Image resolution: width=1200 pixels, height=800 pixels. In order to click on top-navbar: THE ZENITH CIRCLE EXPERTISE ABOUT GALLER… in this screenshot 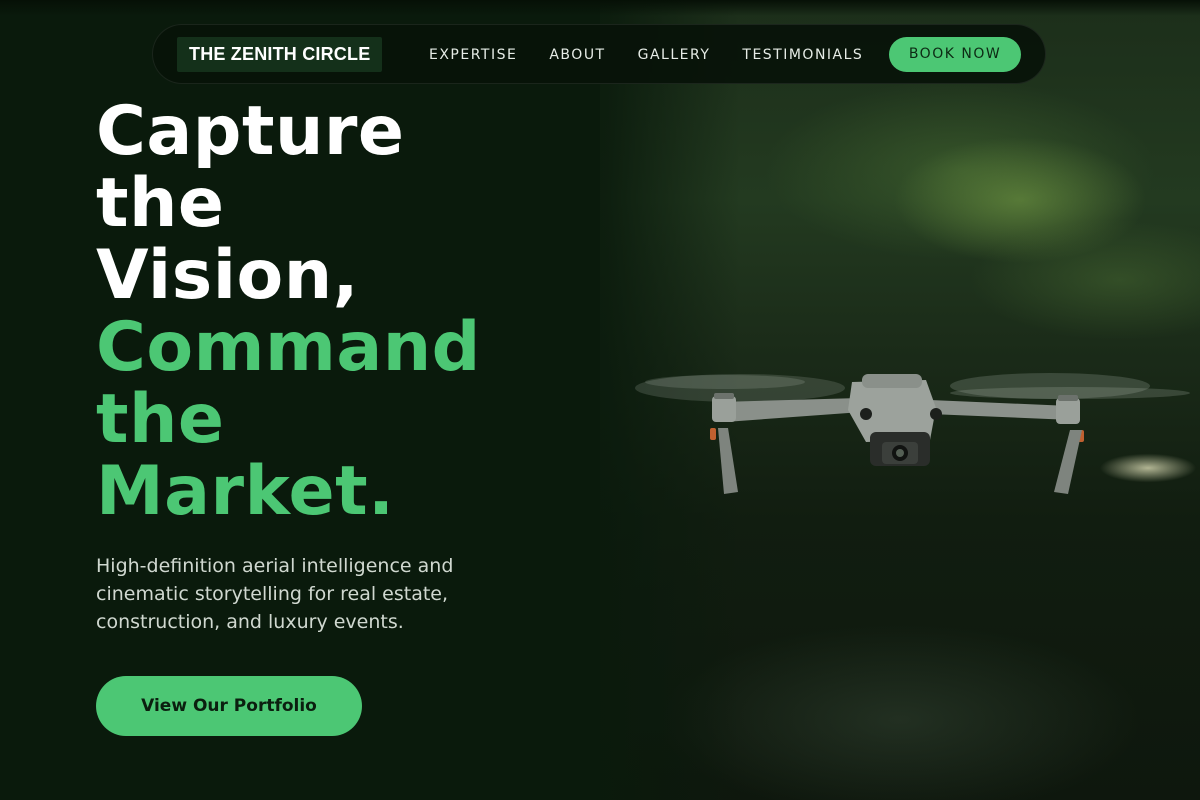, I will do `click(599, 54)`.